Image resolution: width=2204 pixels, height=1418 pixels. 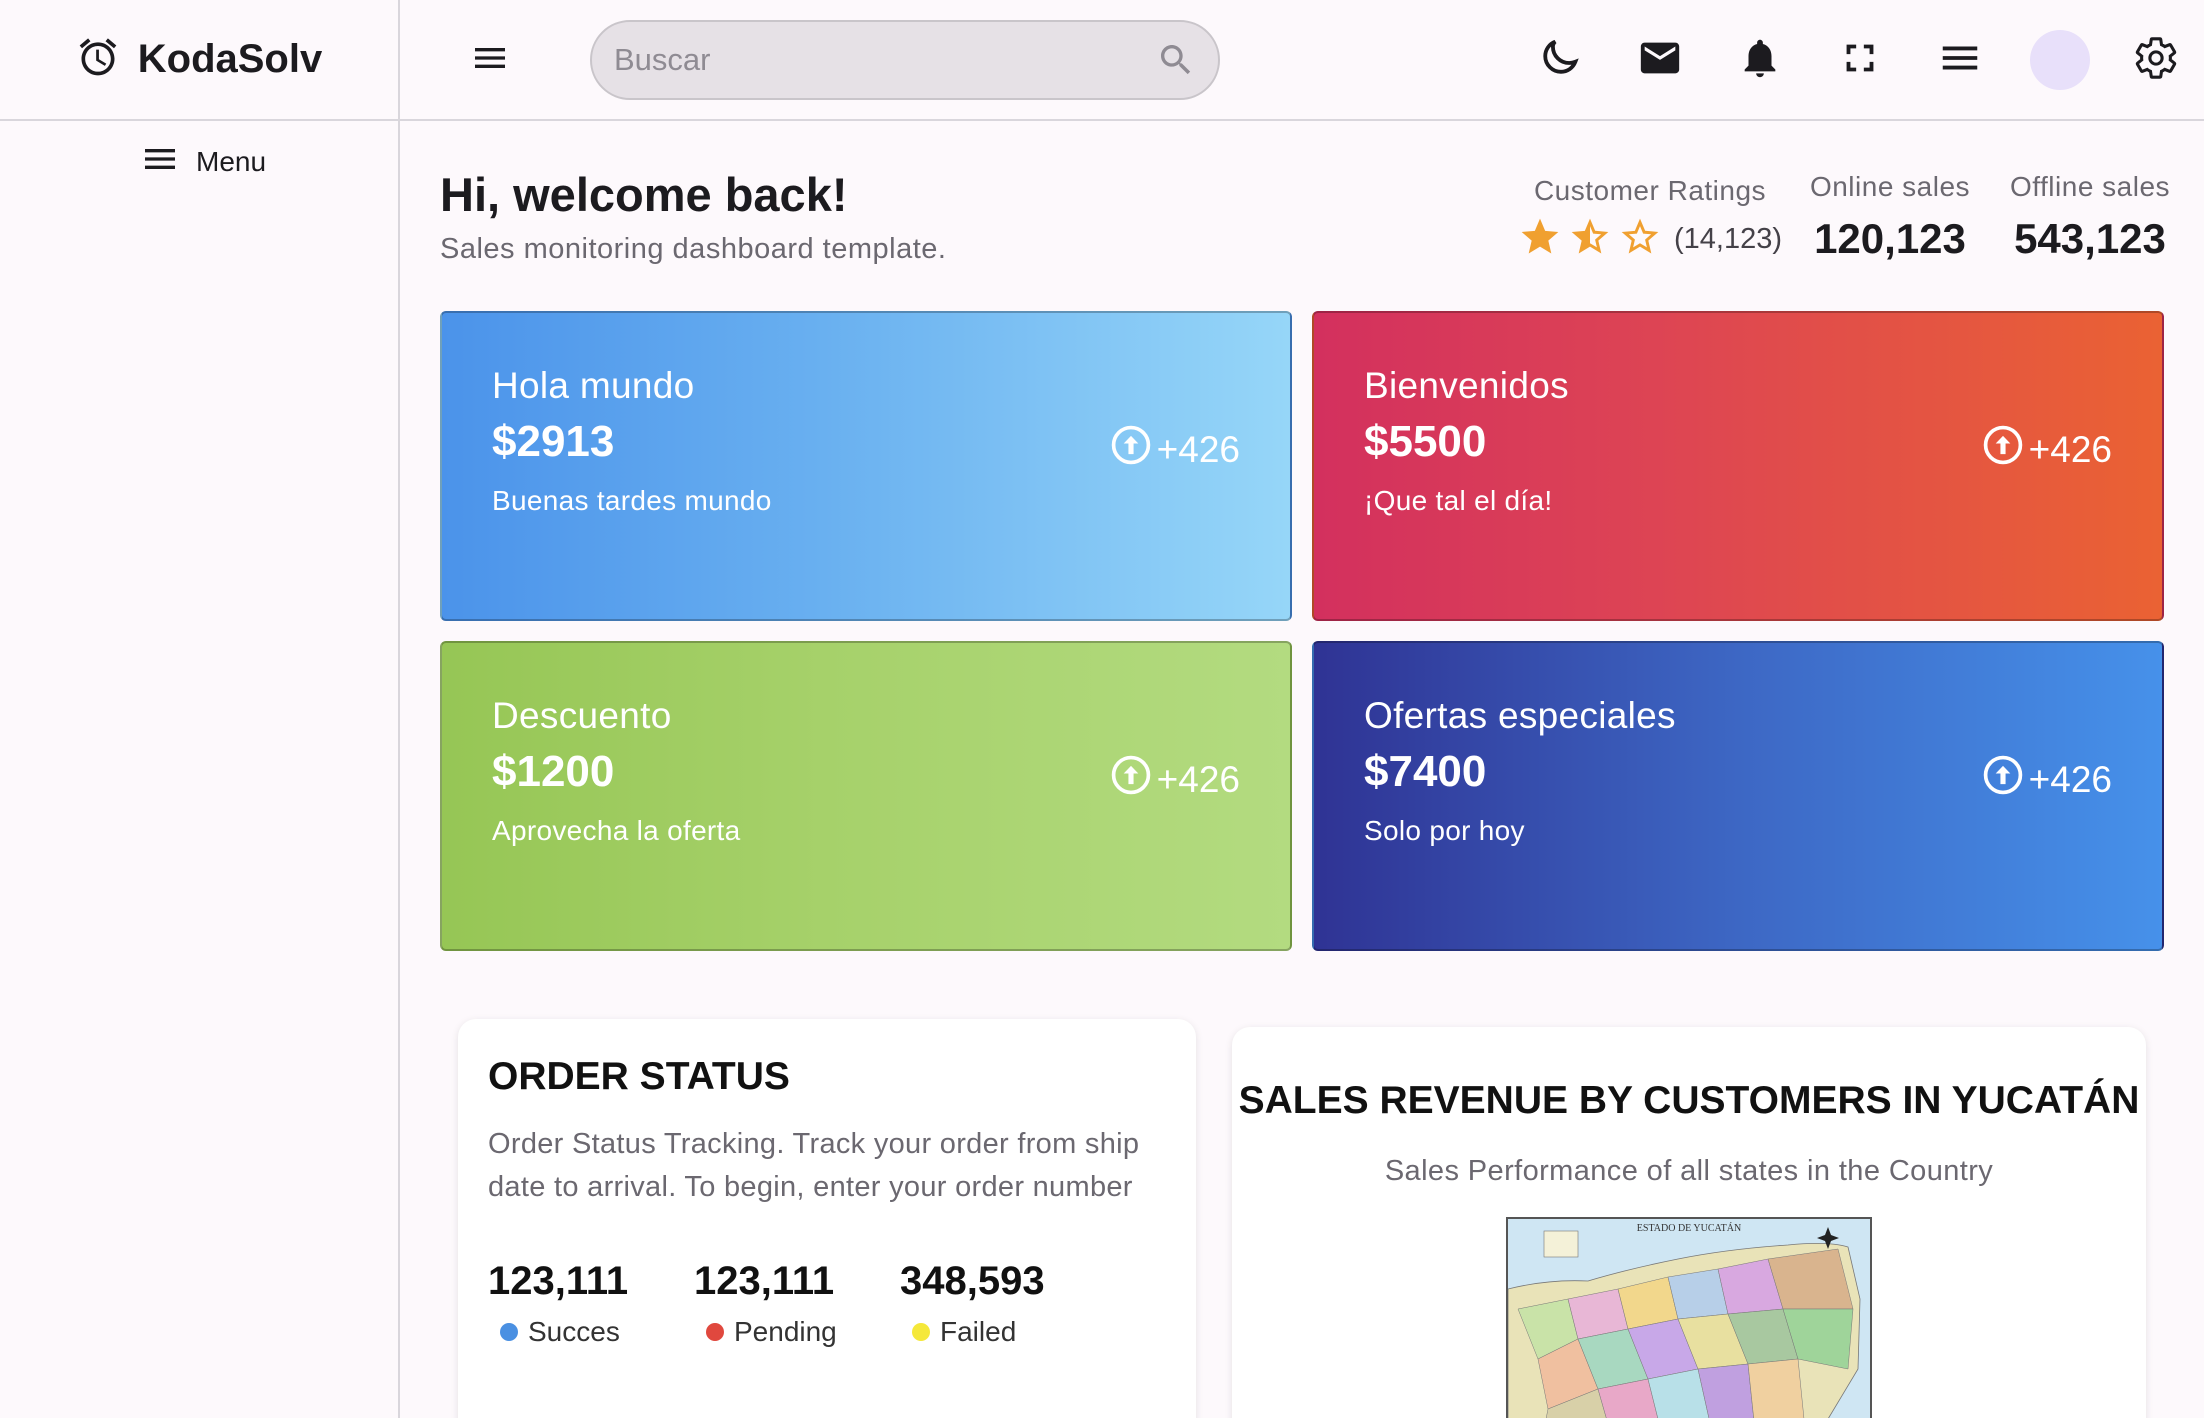 What do you see at coordinates (616, 830) in the screenshot?
I see `card-subtitle: Aprovecha la oferta` at bounding box center [616, 830].